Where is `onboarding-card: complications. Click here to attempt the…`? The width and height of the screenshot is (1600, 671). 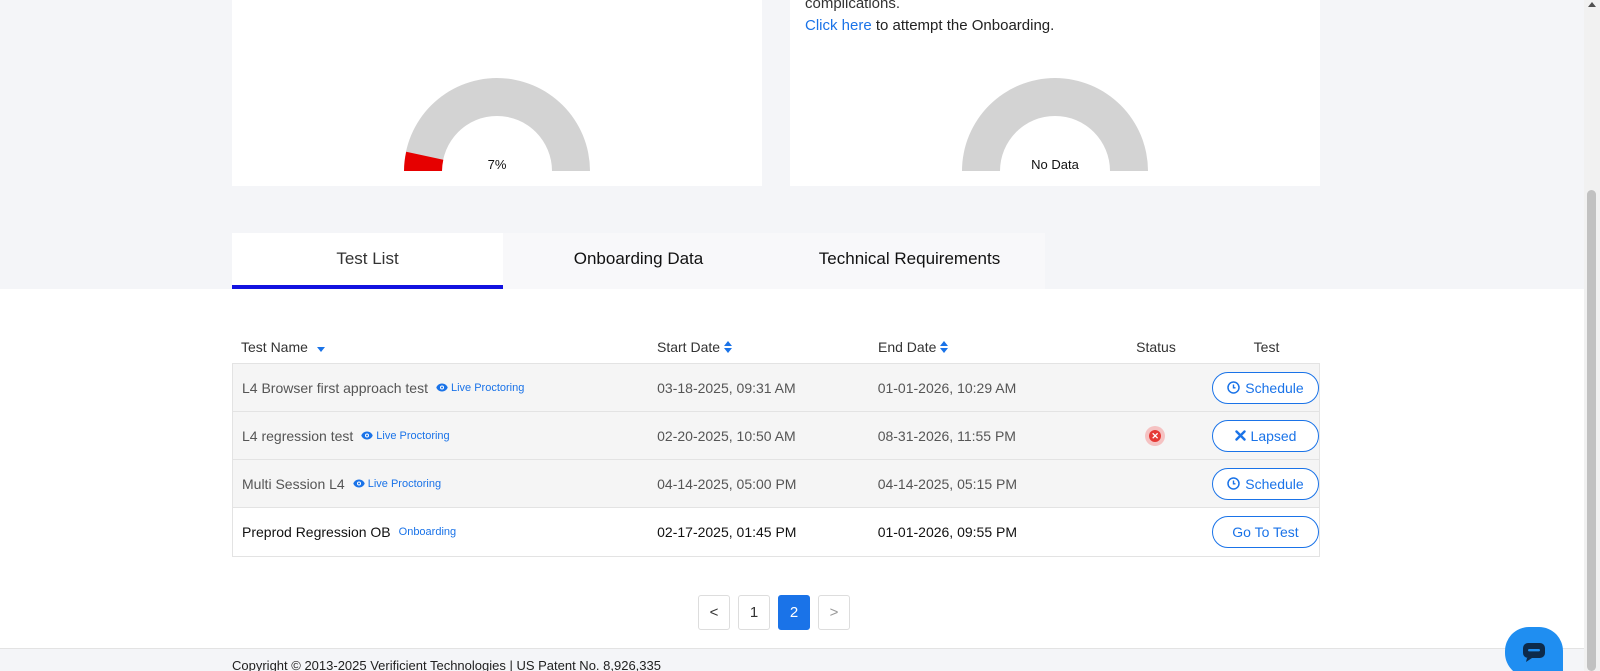 onboarding-card: complications. Click here to attempt the… is located at coordinates (1055, 93).